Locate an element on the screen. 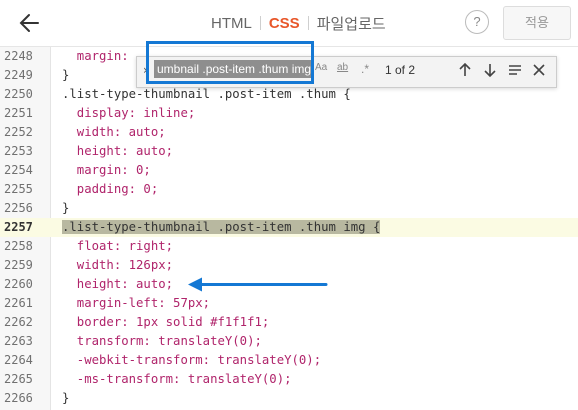  next-match-icon is located at coordinates (490, 70).